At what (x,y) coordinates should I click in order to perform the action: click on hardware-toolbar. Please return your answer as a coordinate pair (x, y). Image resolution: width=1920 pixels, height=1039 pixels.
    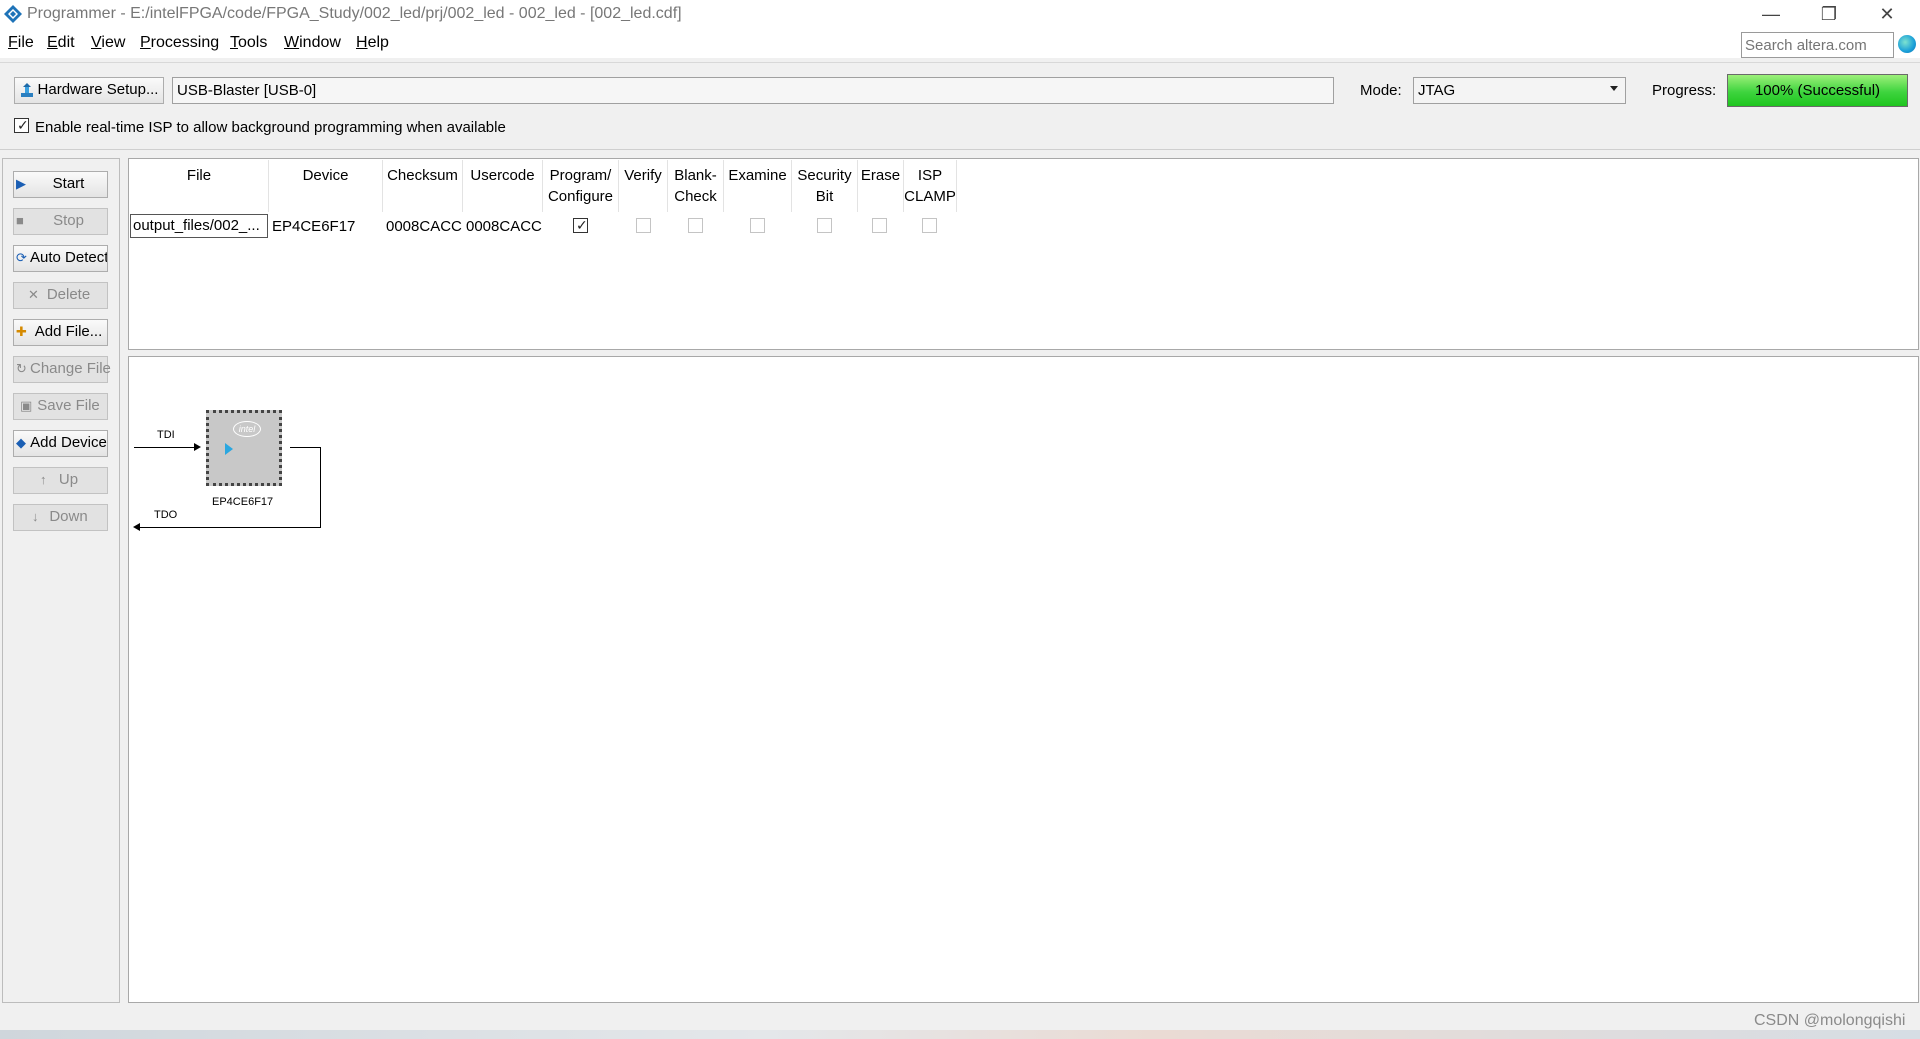
    Looking at the image, I should click on (960, 106).